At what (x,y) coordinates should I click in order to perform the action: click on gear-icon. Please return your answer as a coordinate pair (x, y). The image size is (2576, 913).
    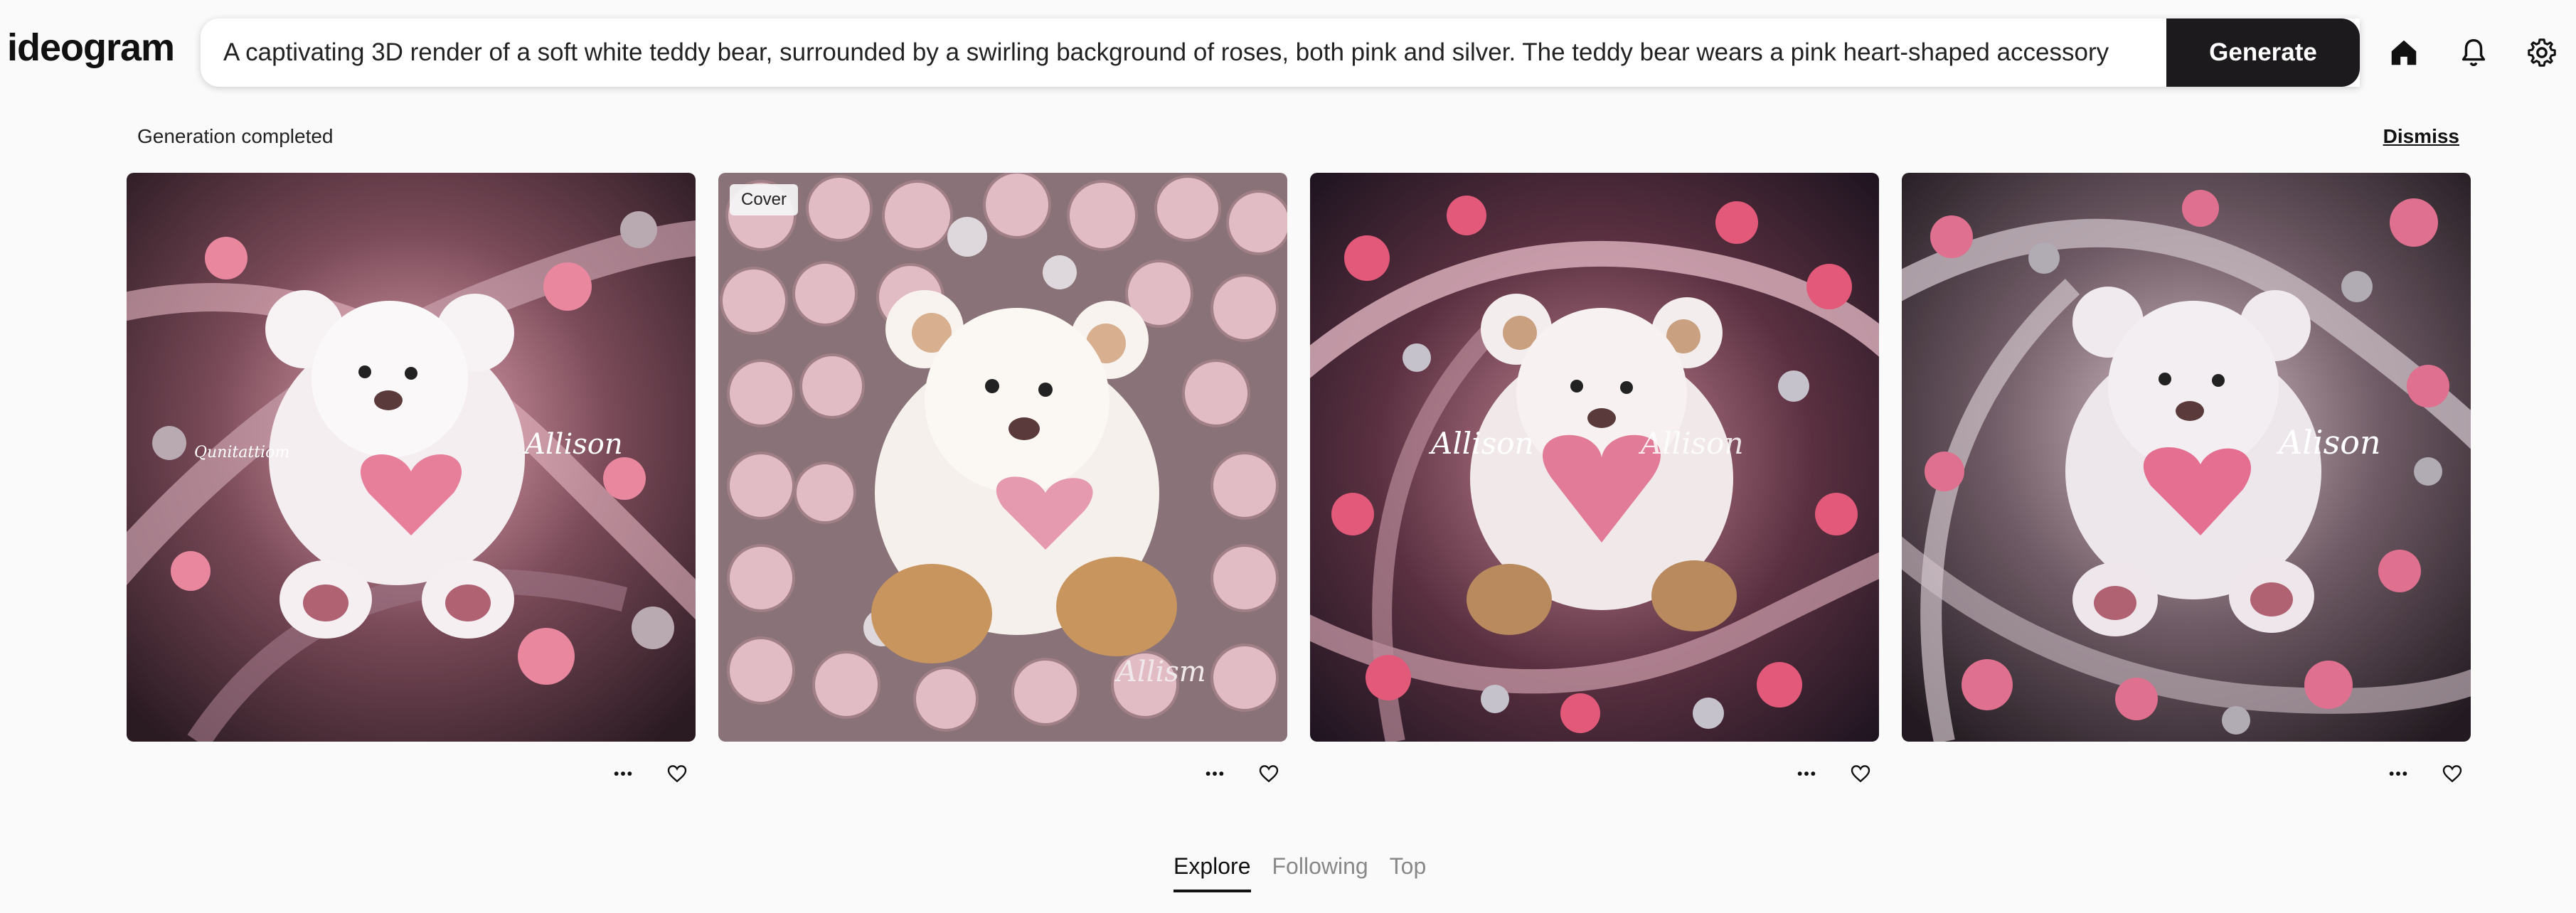
    Looking at the image, I should click on (2542, 53).